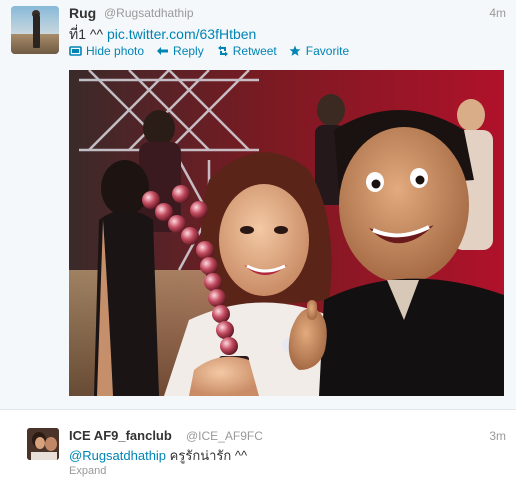  Describe the element at coordinates (497, 13) in the screenshot. I see `timestamp: 4m` at that location.